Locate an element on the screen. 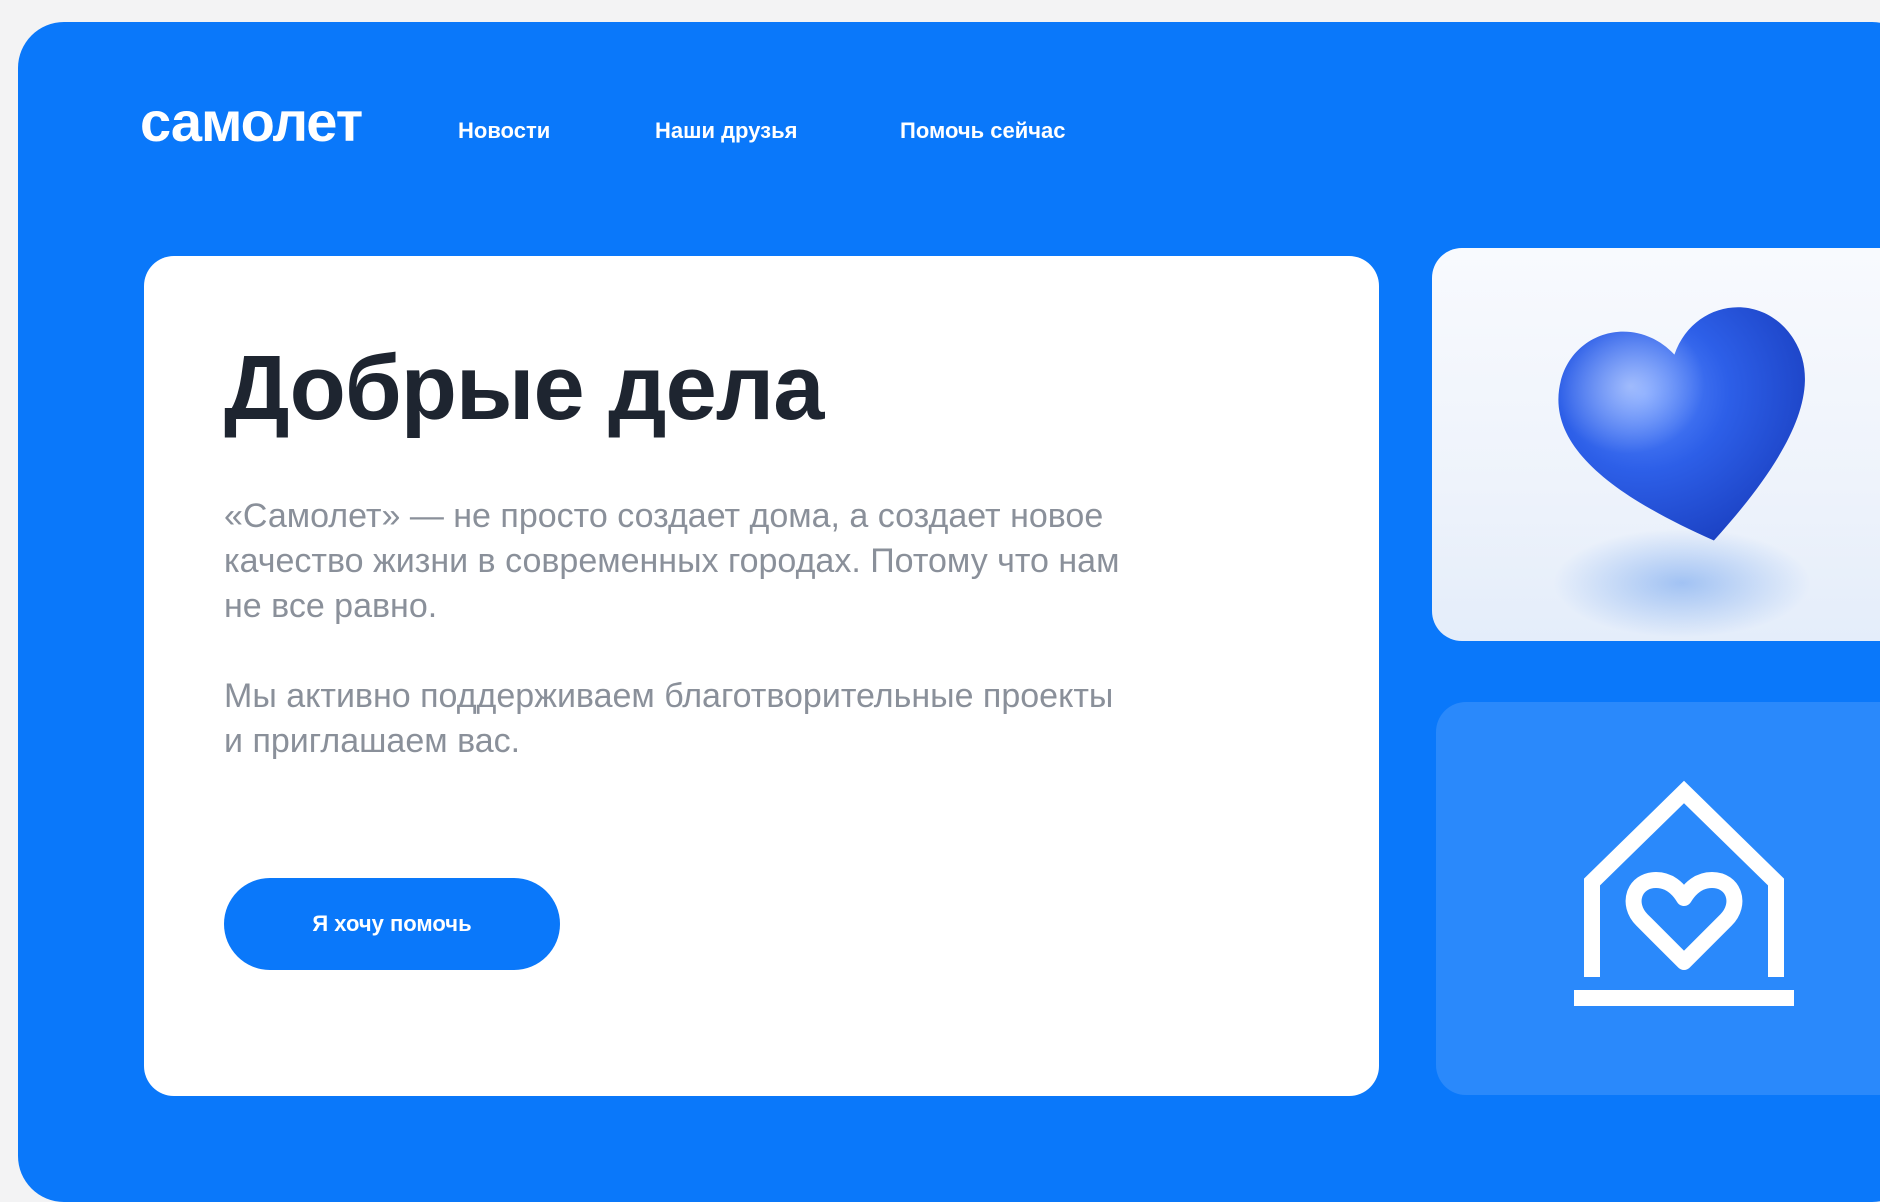 Image resolution: width=1880 pixels, height=1202 pixels. nav-link-news: Новости is located at coordinates (504, 131).